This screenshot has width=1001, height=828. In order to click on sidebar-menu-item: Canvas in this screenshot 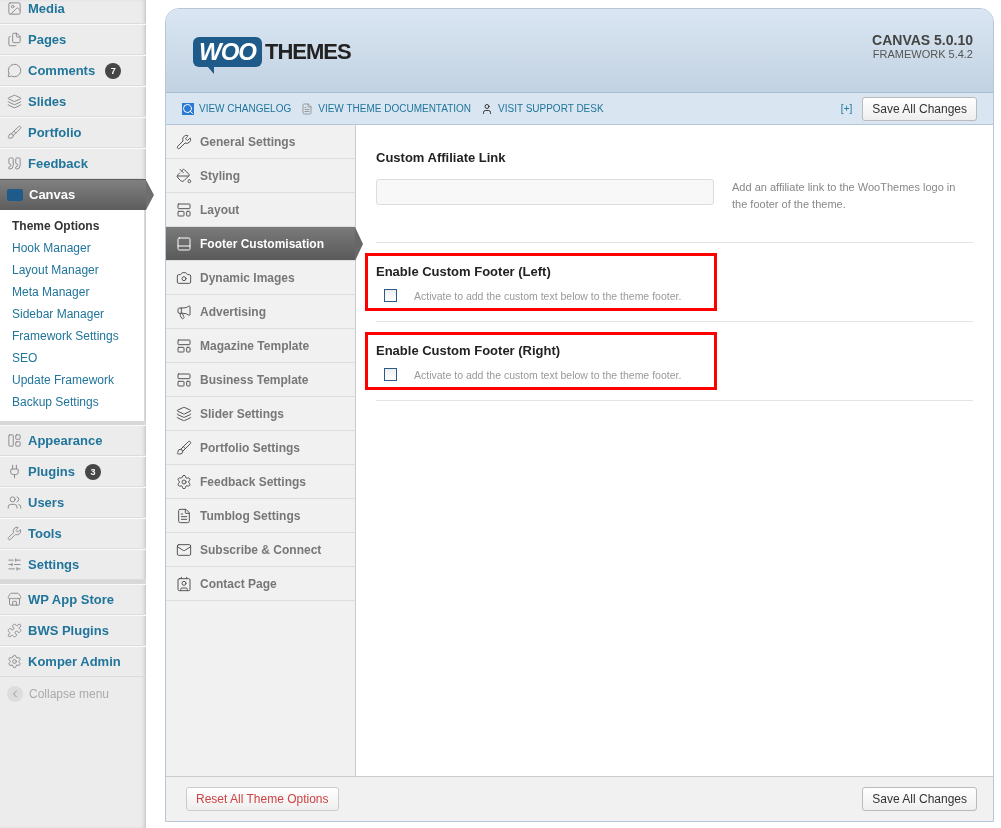, I will do `click(73, 194)`.